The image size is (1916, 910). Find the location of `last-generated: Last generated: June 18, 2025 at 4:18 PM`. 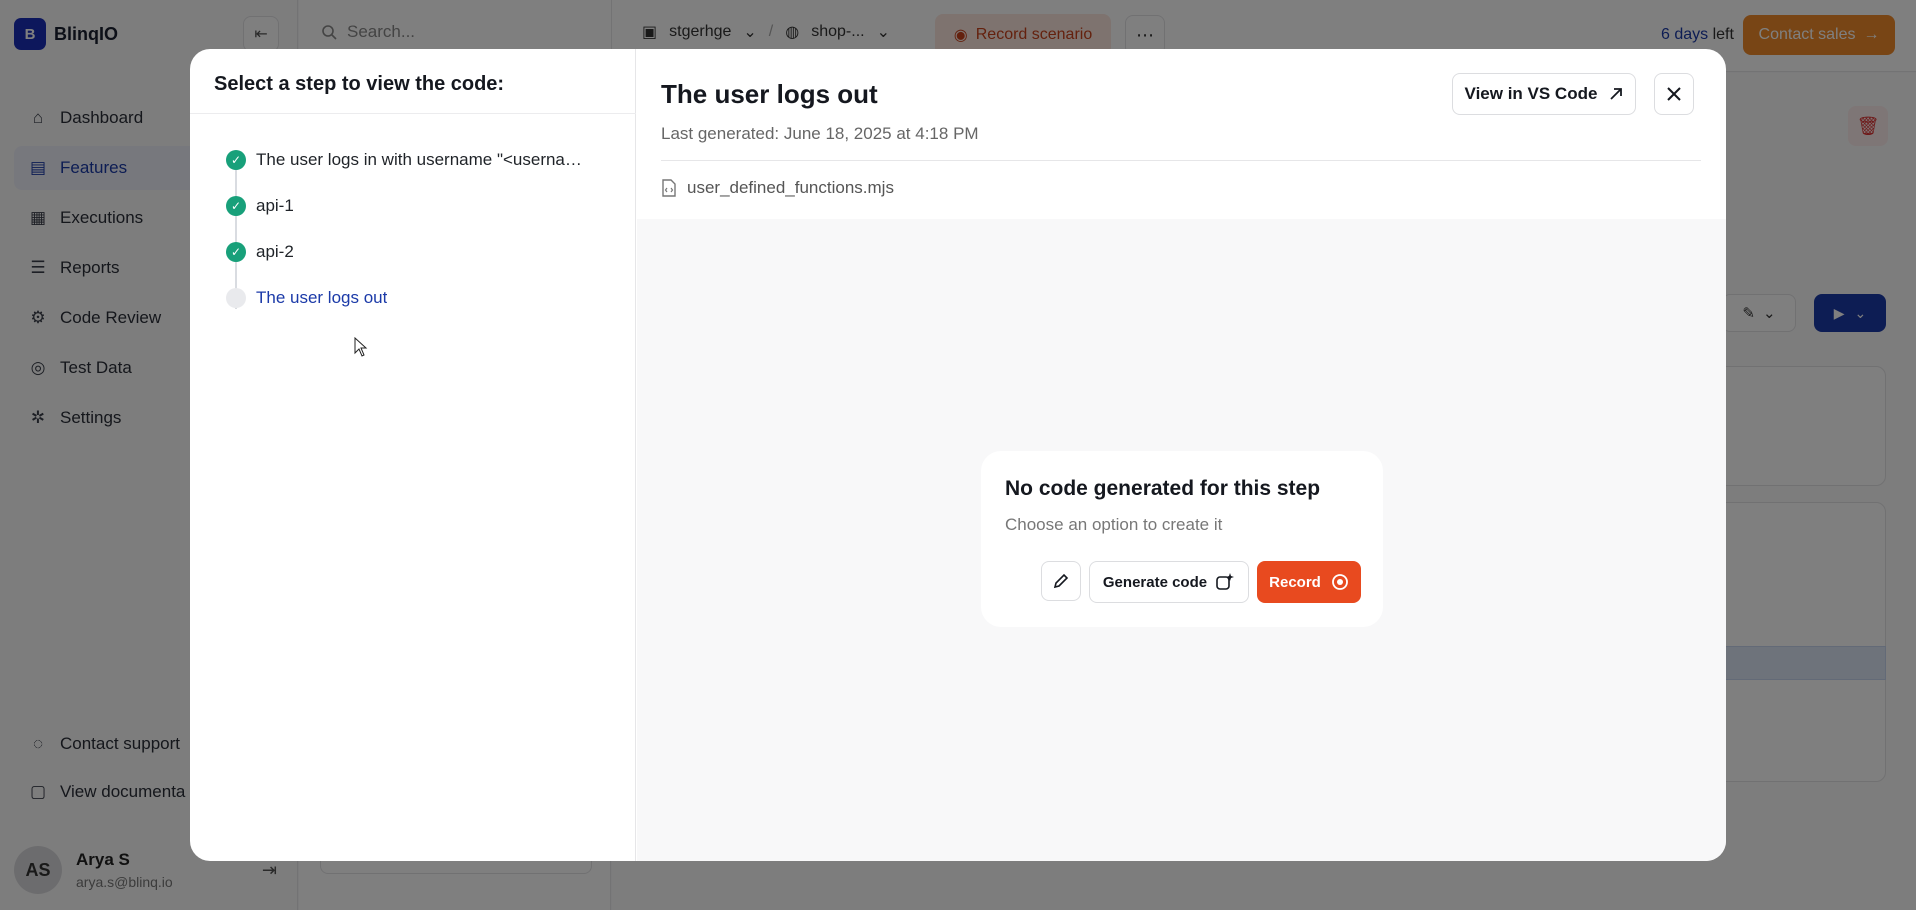

last-generated: Last generated: June 18, 2025 at 4:18 PM is located at coordinates (820, 133).